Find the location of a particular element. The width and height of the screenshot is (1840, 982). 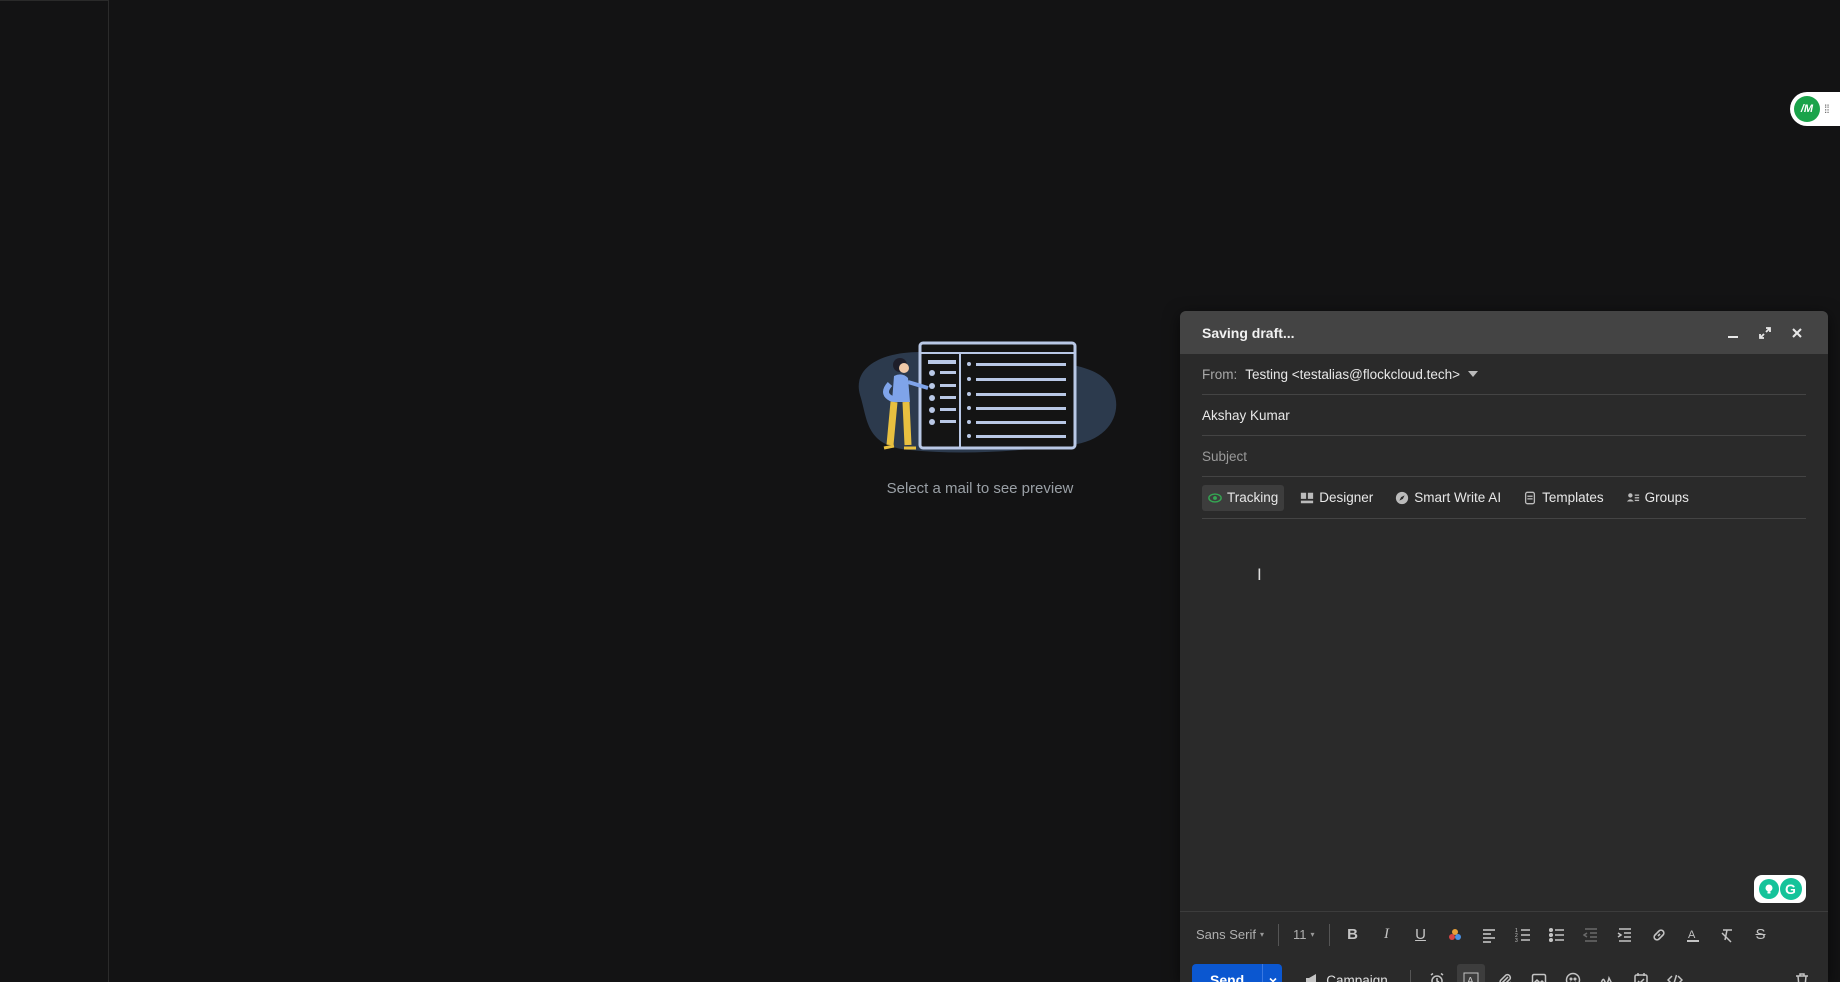

from-value: Testing <testalias@flockcloud.tech> is located at coordinates (1352, 374).